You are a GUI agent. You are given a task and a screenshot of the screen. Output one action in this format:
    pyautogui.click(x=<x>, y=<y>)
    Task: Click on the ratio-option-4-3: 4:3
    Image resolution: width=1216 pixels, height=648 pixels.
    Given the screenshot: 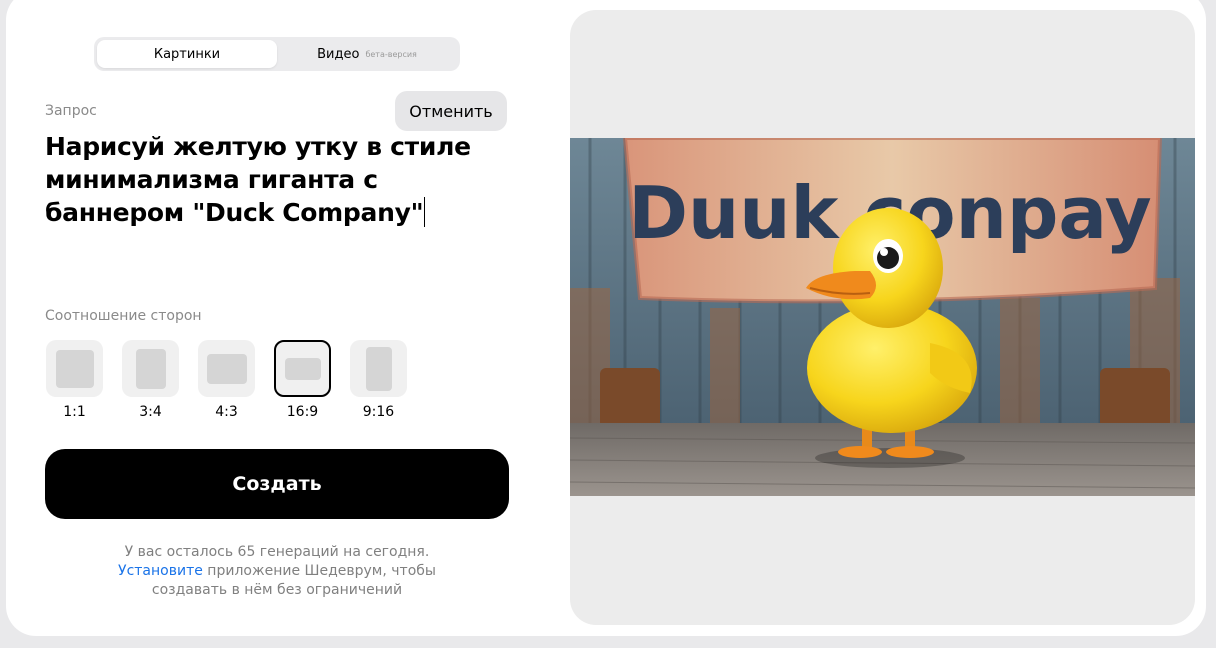 What is the action you would take?
    pyautogui.click(x=236, y=380)
    